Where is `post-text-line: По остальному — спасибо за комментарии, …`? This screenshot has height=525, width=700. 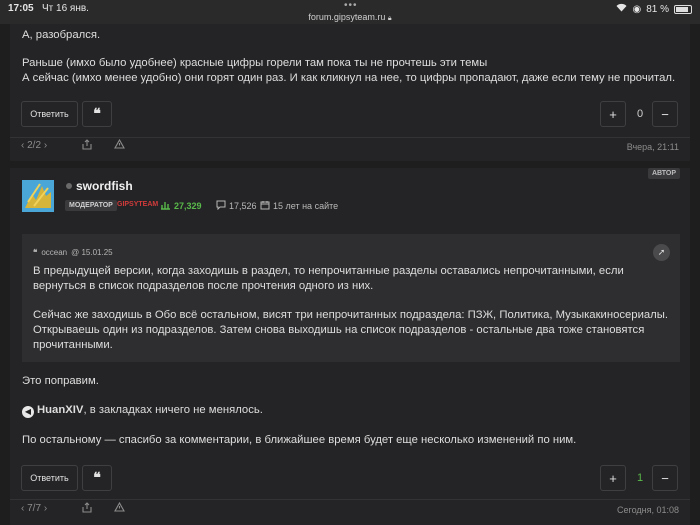 post-text-line: По остальному — спасибо за комментарии, … is located at coordinates (299, 440).